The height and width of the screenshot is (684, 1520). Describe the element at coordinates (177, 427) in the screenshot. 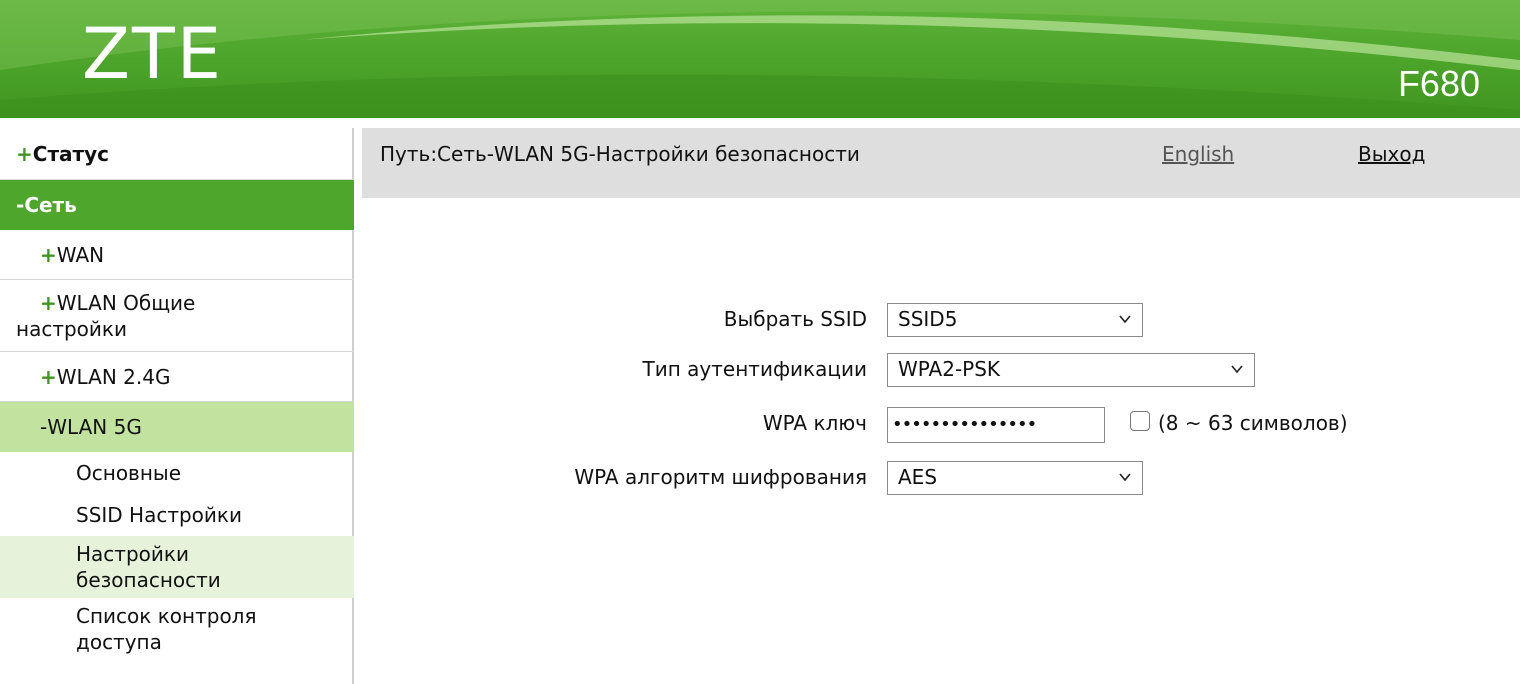

I see `sidebar-item-wlan-5g: - WLAN 5G` at that location.